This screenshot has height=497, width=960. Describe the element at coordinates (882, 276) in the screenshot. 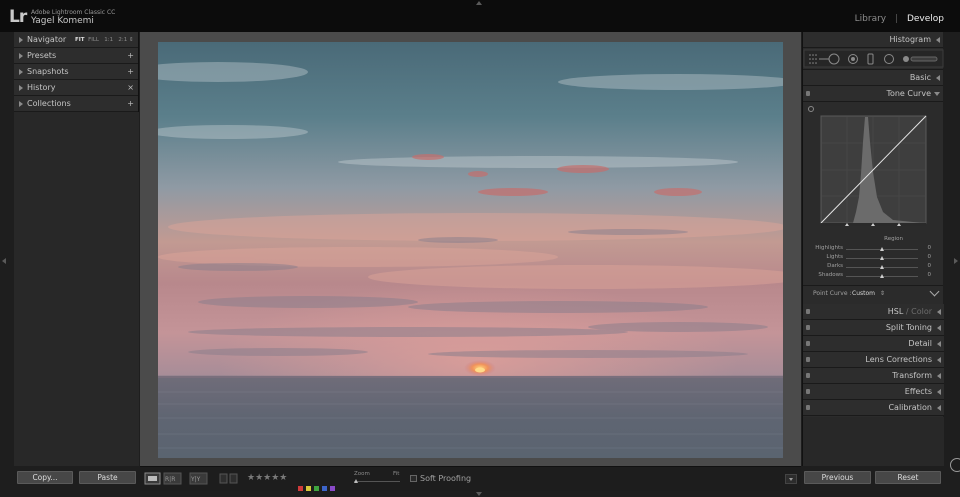

I see `shadows-knob` at that location.